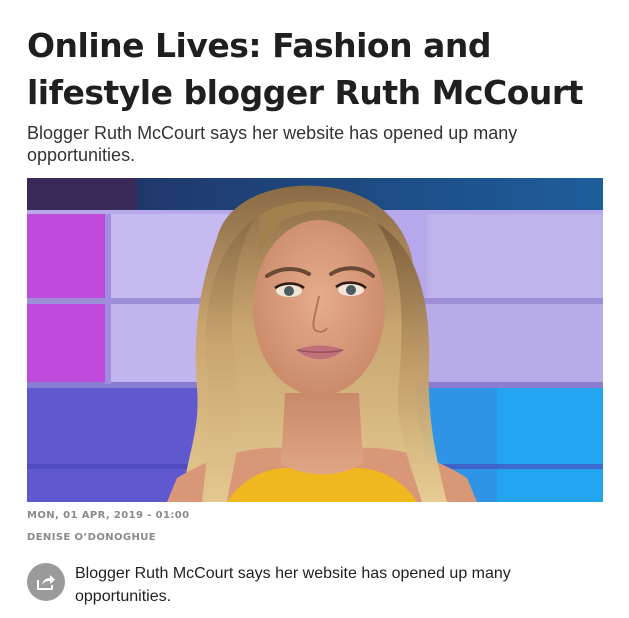  I want to click on share-icon, so click(46, 582).